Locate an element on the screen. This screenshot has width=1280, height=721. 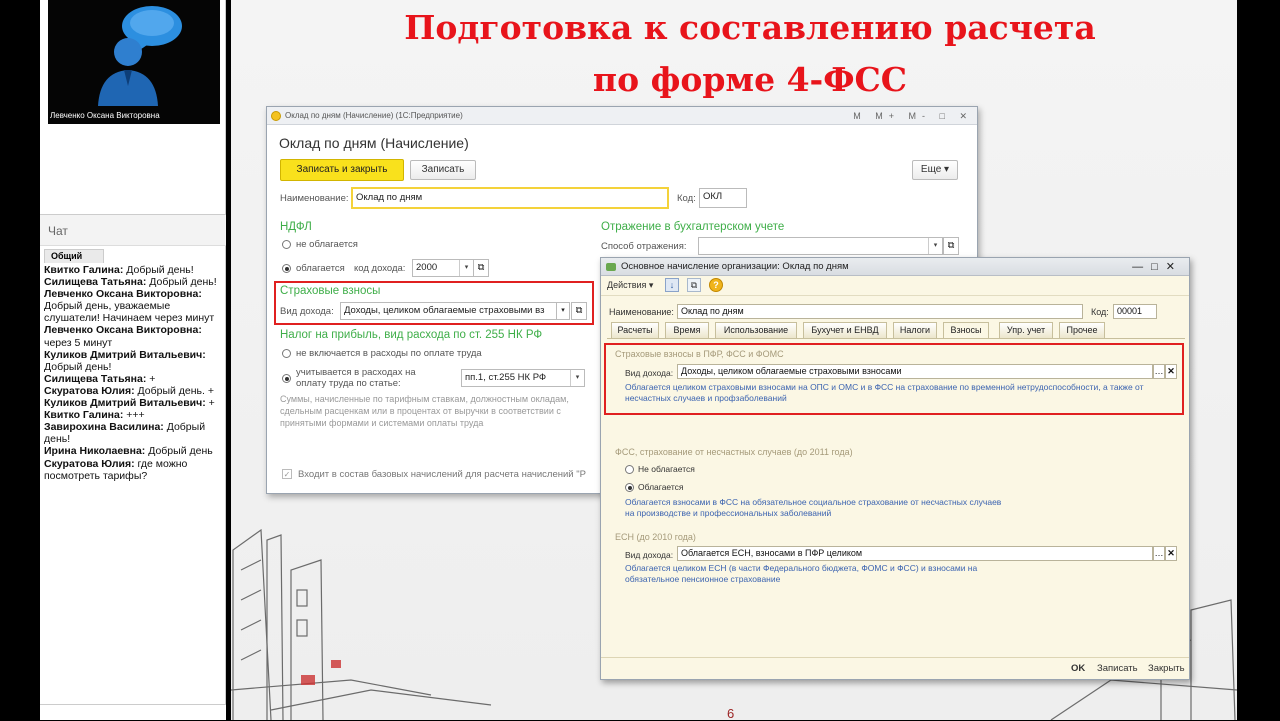
insurance-section-title: Страховые взносы is located at coordinates (330, 291).